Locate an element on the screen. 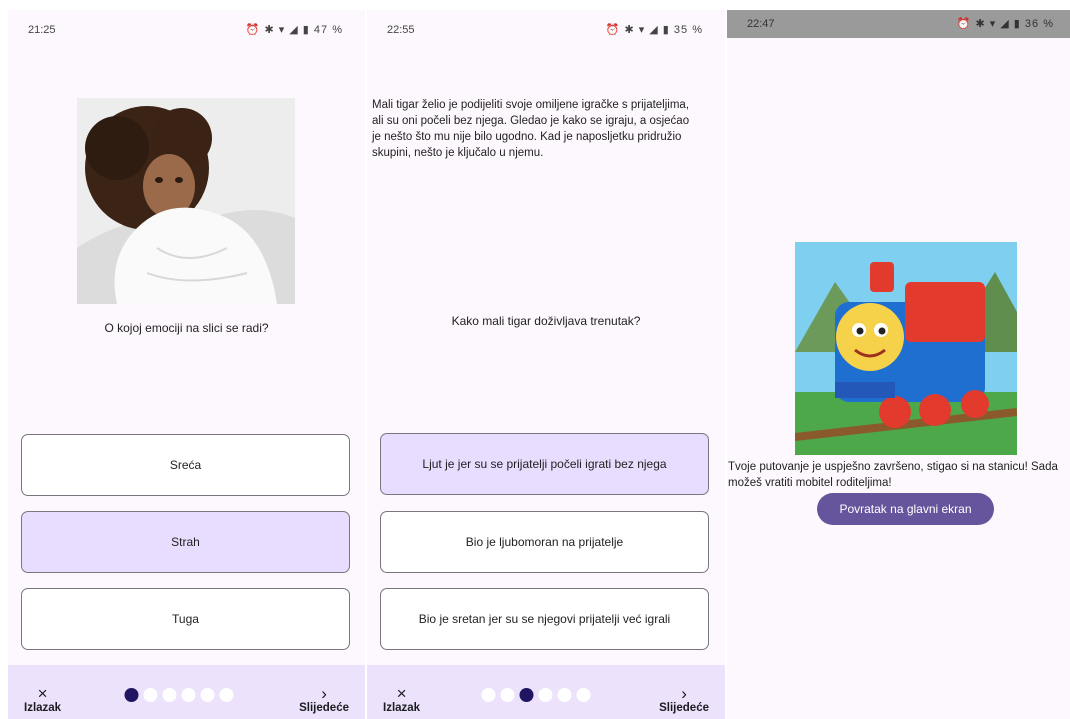 The image size is (1070, 719). back-to-home-button: Povratak na glavni ekran is located at coordinates (905, 509).